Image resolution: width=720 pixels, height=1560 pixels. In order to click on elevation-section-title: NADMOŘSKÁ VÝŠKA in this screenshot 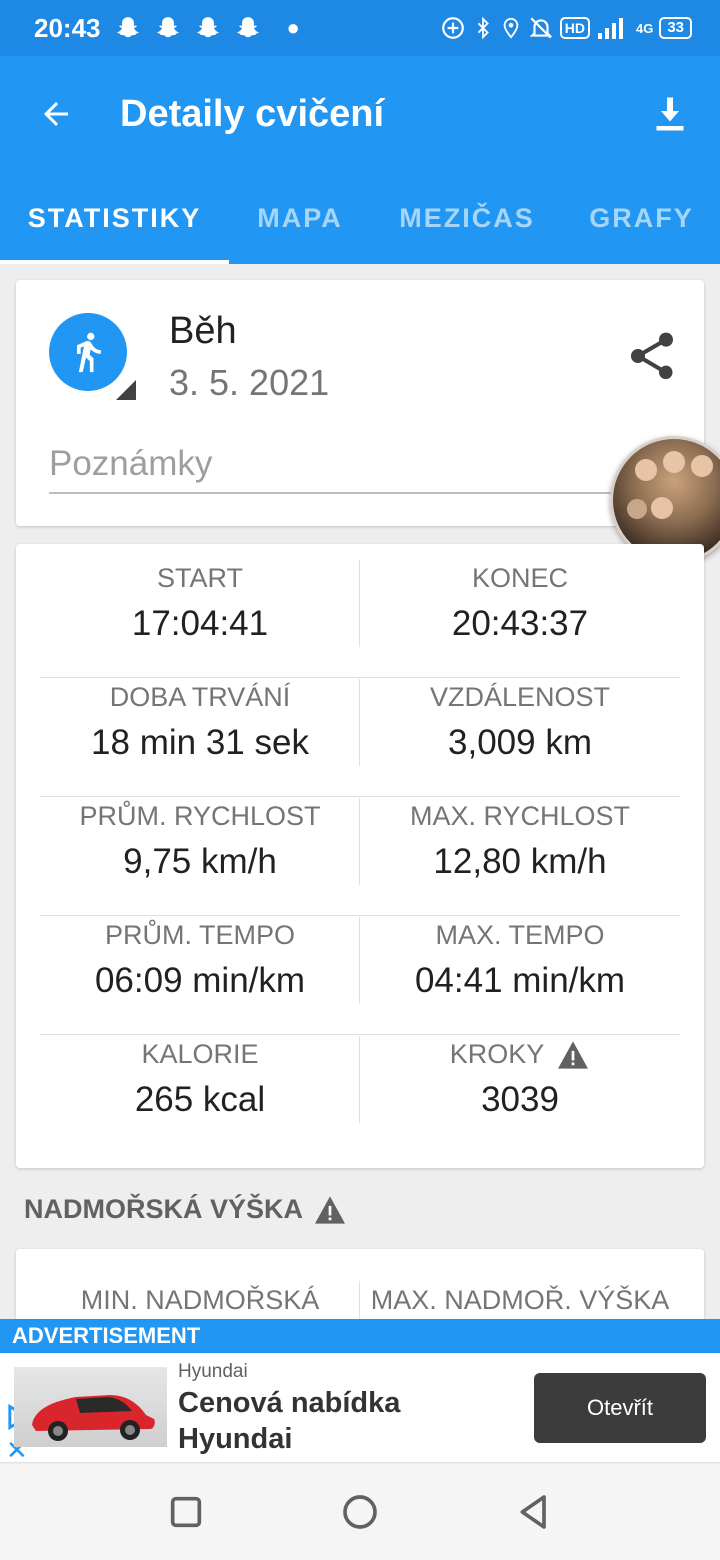, I will do `click(185, 1209)`.